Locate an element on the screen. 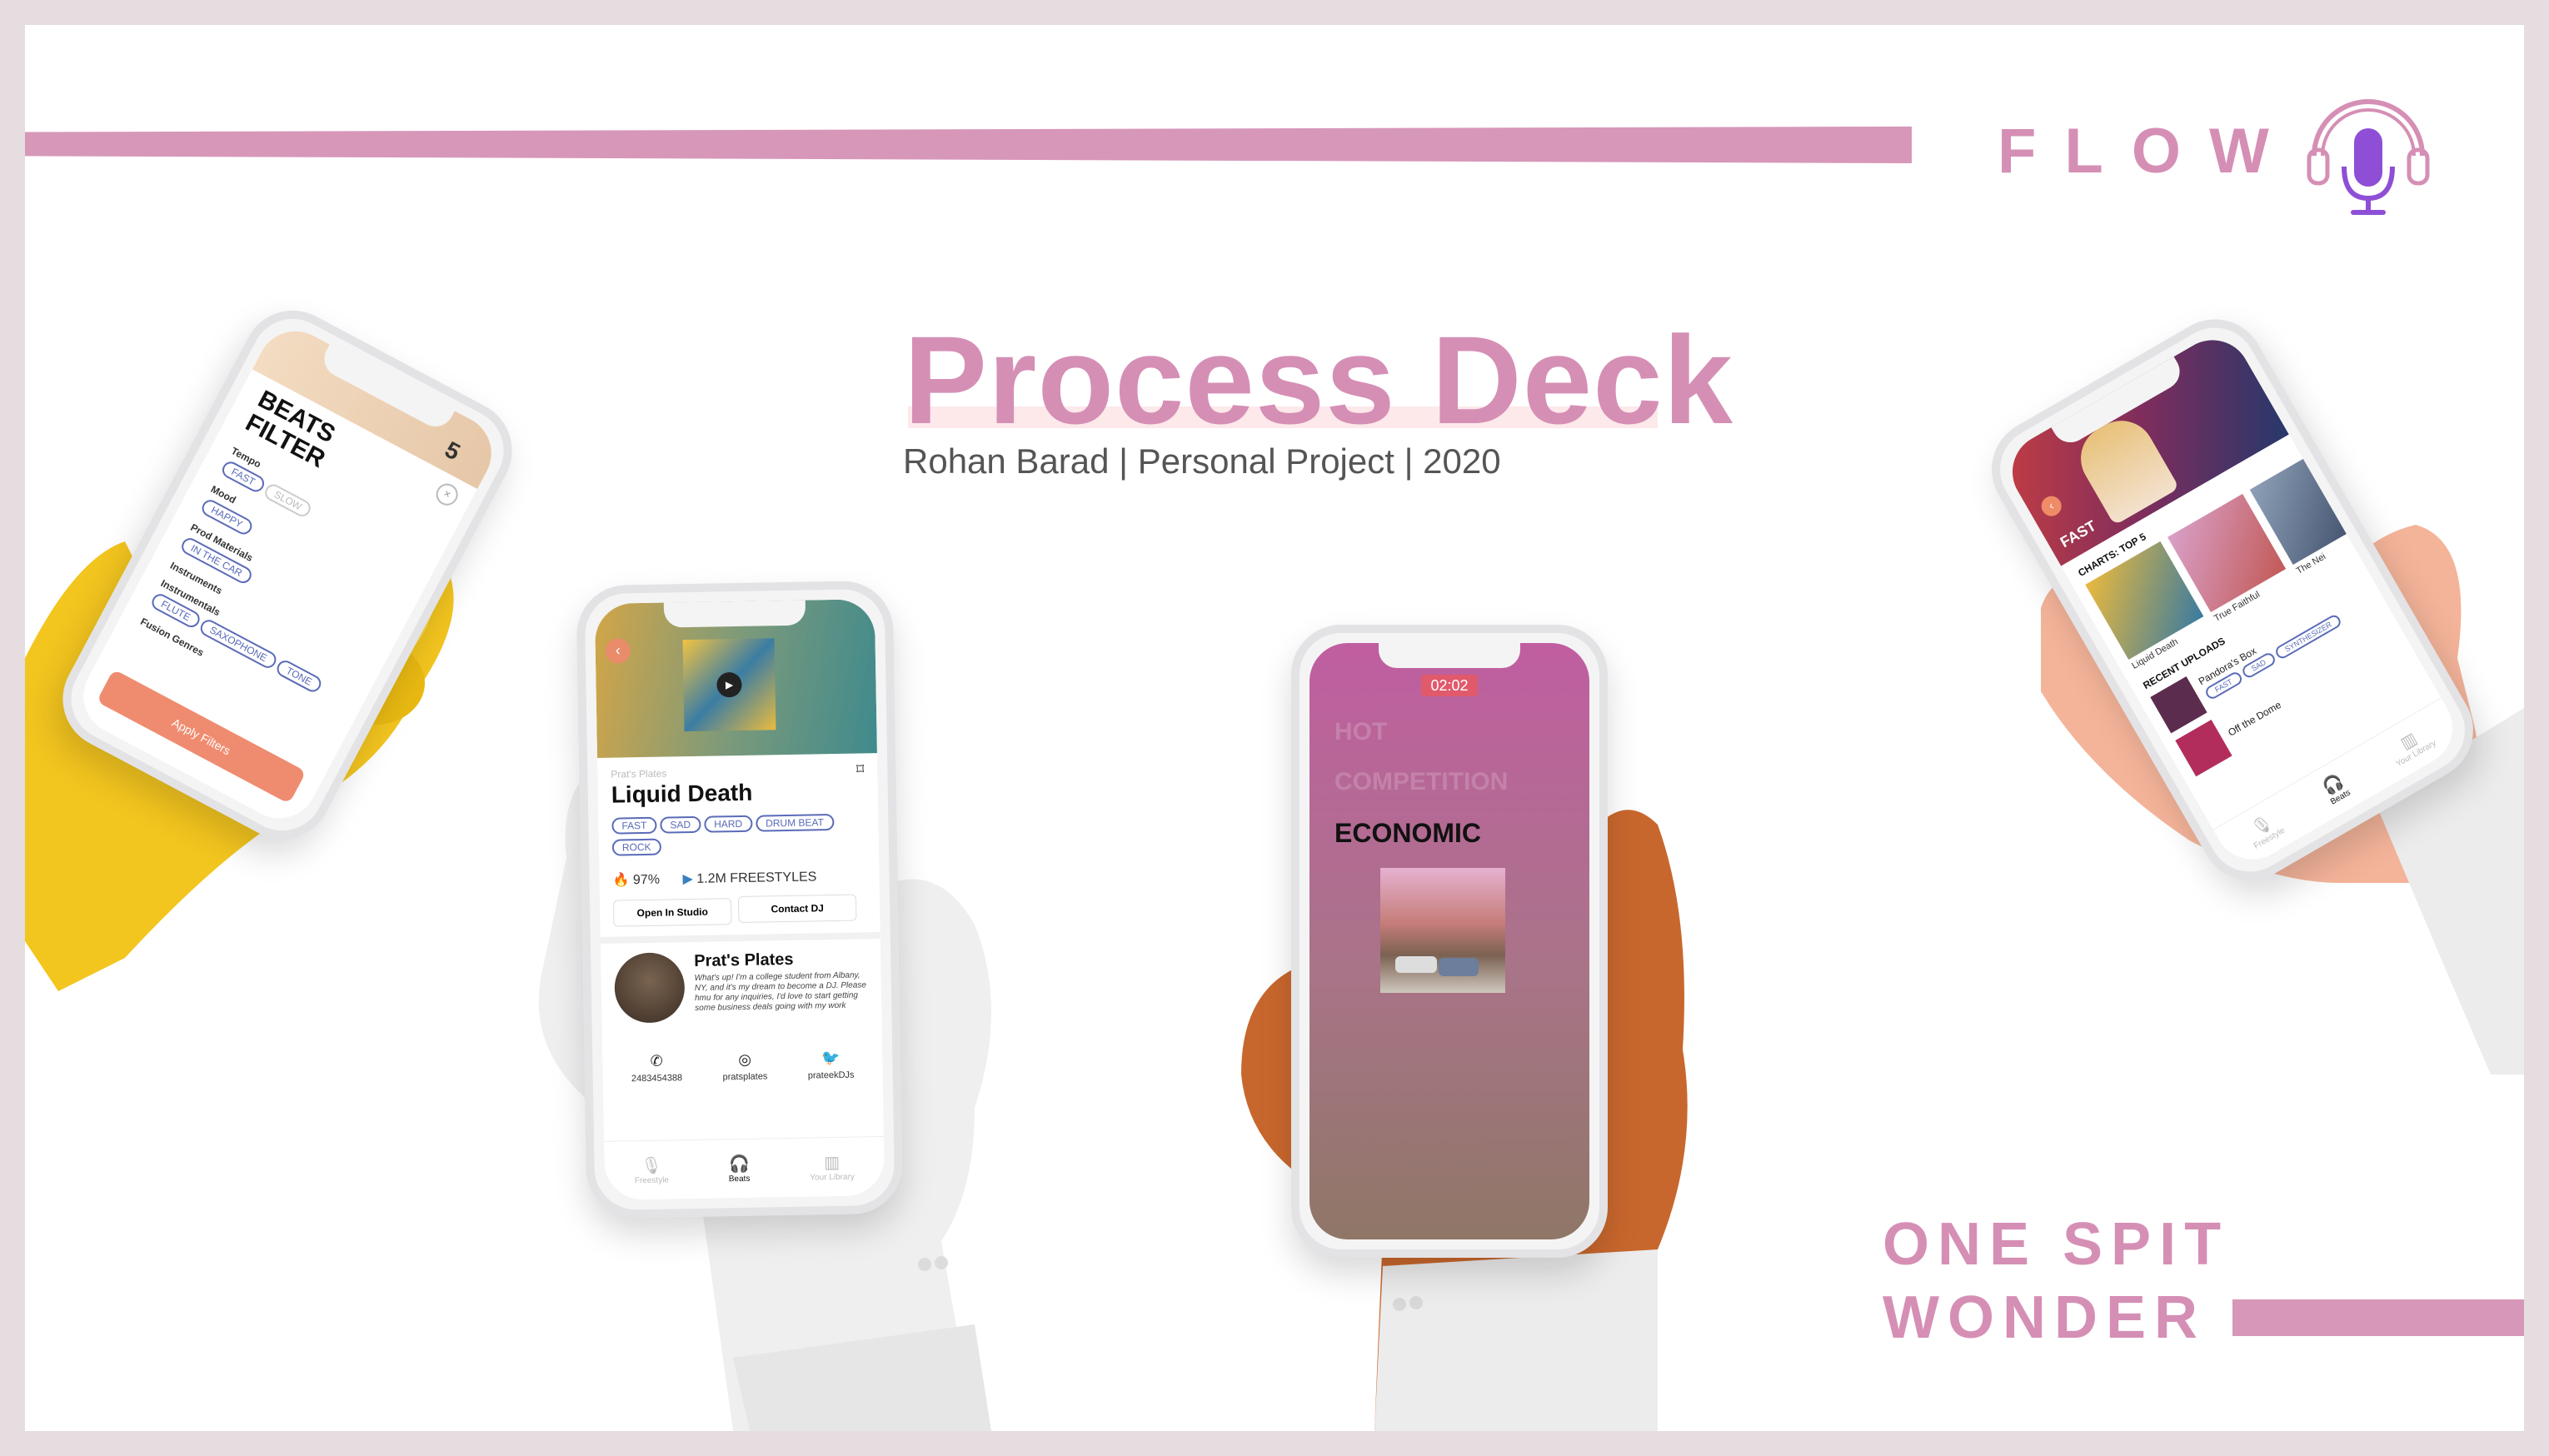 The image size is (2549, 1456). header-badge: 5 is located at coordinates (453, 451).